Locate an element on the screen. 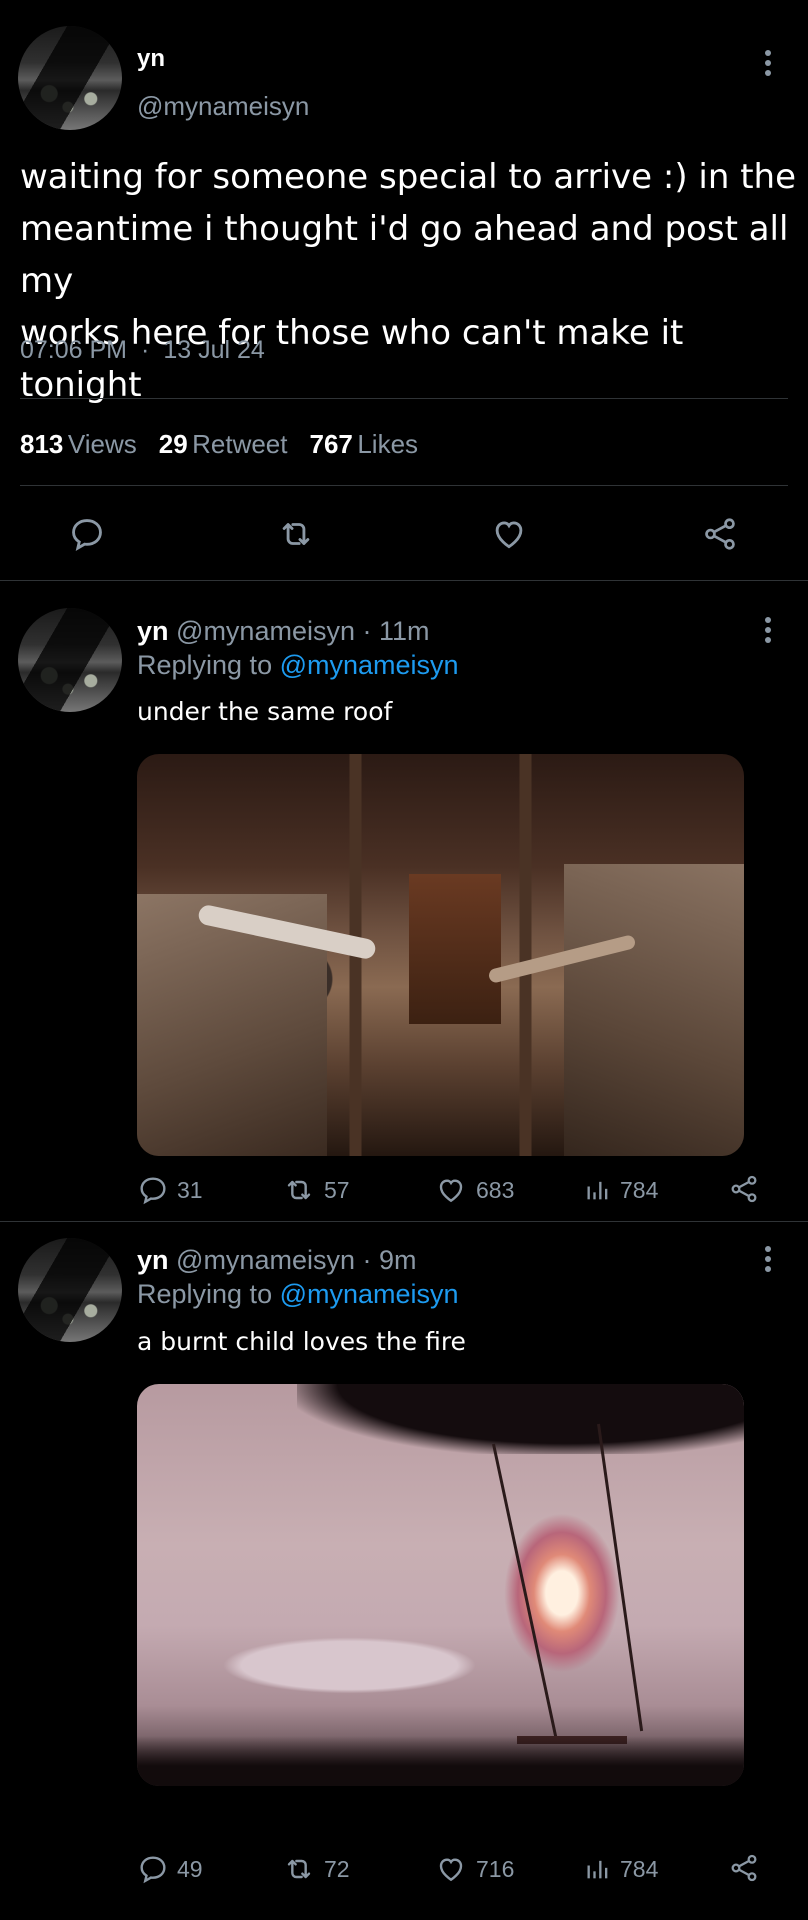  views-count: 813 is located at coordinates (42, 444).